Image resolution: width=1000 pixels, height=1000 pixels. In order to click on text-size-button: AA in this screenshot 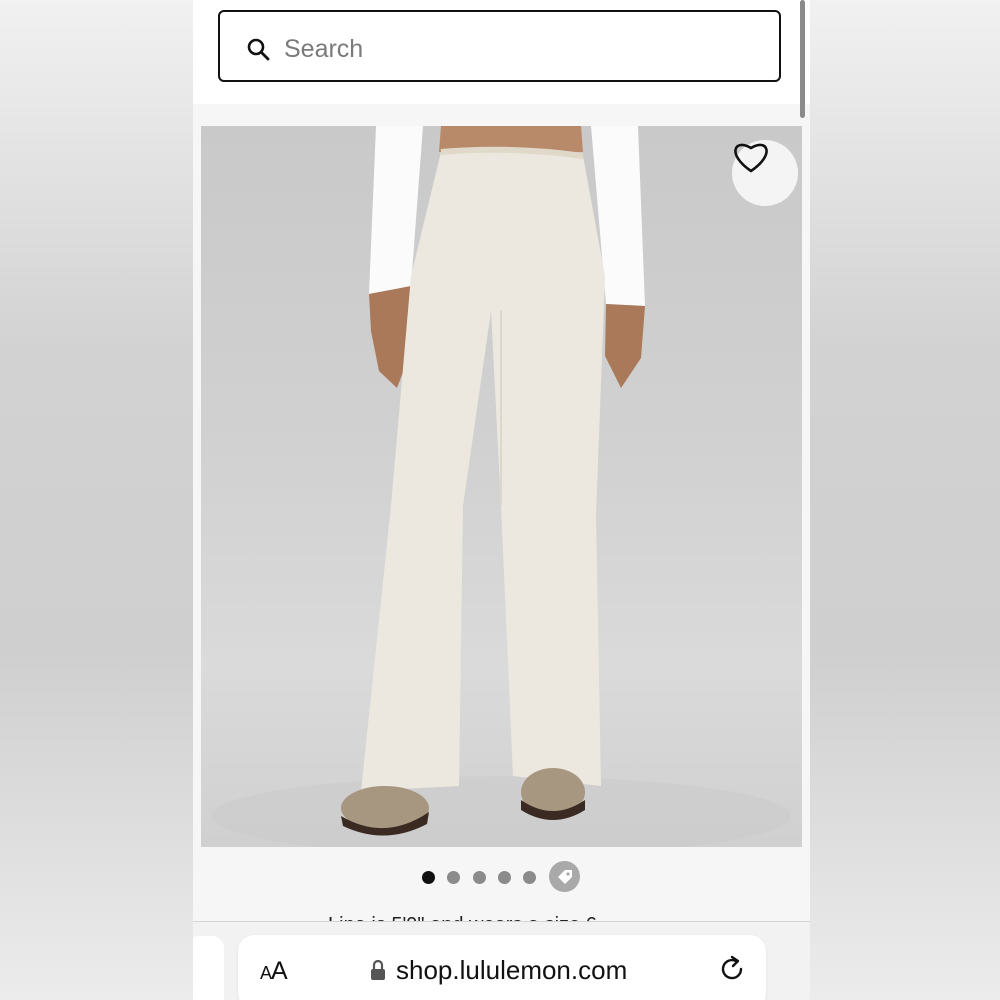, I will do `click(274, 971)`.